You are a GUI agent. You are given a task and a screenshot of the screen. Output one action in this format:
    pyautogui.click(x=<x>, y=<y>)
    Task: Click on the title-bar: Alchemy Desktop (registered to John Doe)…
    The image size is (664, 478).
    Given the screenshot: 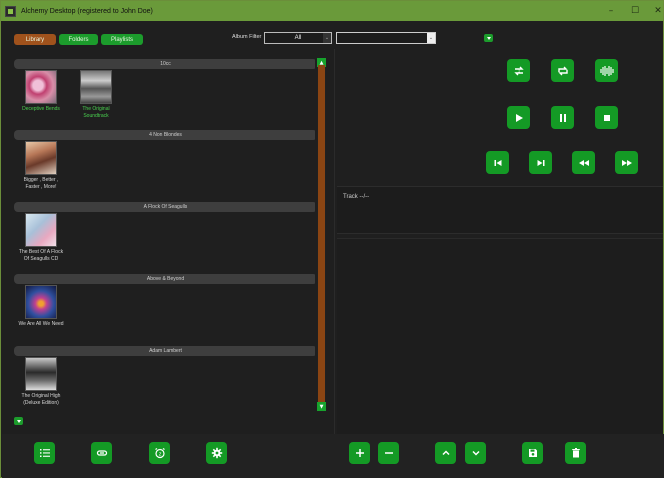 What is the action you would take?
    pyautogui.click(x=332, y=11)
    